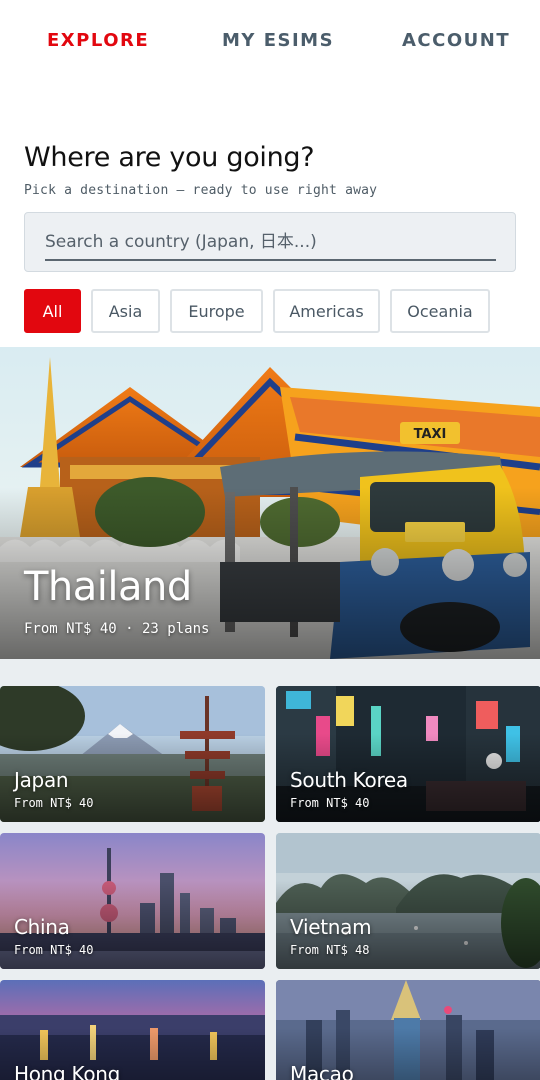 Image resolution: width=540 pixels, height=1080 pixels. Describe the element at coordinates (169, 157) in the screenshot. I see `page-title: Where are you going?` at that location.